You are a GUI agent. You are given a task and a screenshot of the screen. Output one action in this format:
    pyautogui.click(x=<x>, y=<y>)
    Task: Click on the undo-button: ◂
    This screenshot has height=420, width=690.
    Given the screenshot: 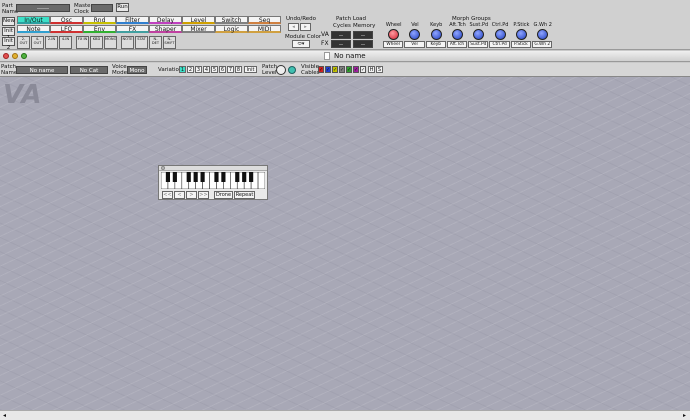 What is the action you would take?
    pyautogui.click(x=293, y=27)
    